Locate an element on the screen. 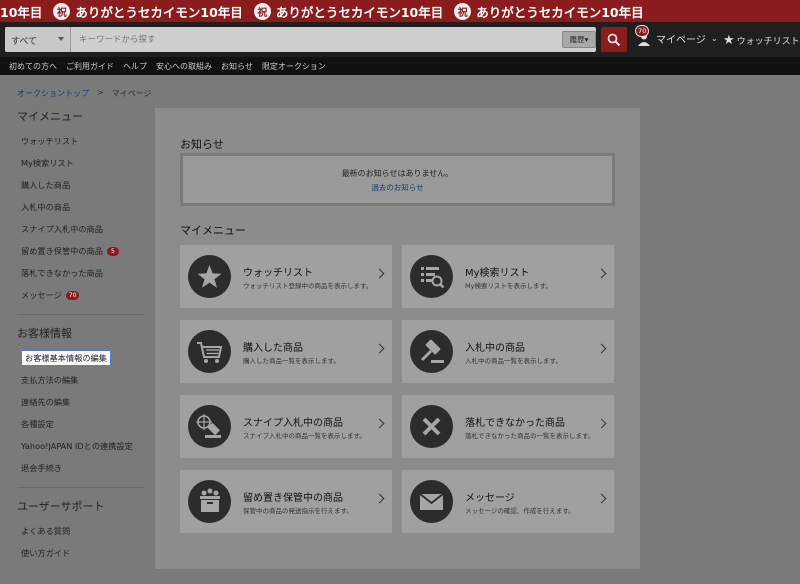 The height and width of the screenshot is (584, 800). sidebar-item-yahoo-link: Yahoo!JAPAN IDとの連携設定 is located at coordinates (80, 446).